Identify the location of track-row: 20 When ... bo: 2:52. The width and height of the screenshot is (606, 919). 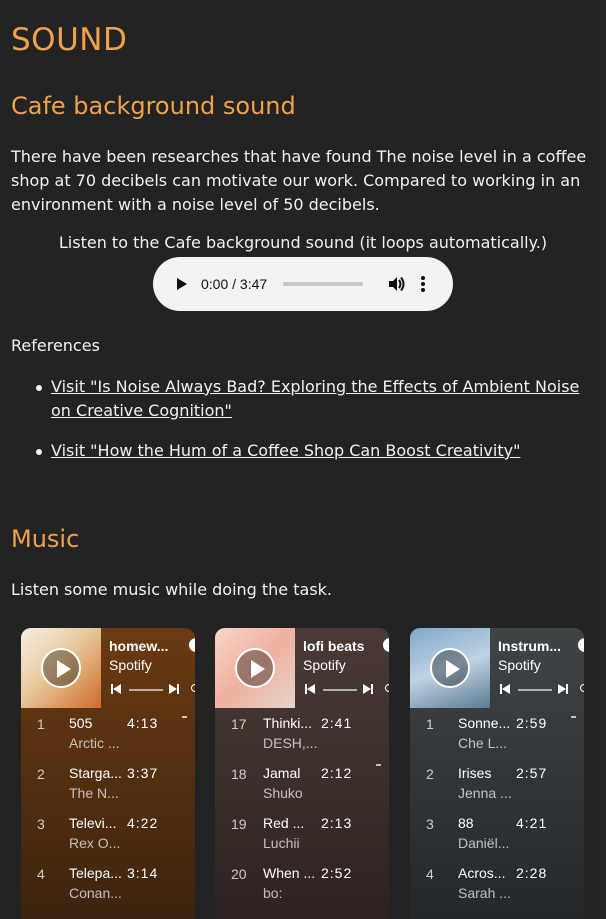
(302, 883).